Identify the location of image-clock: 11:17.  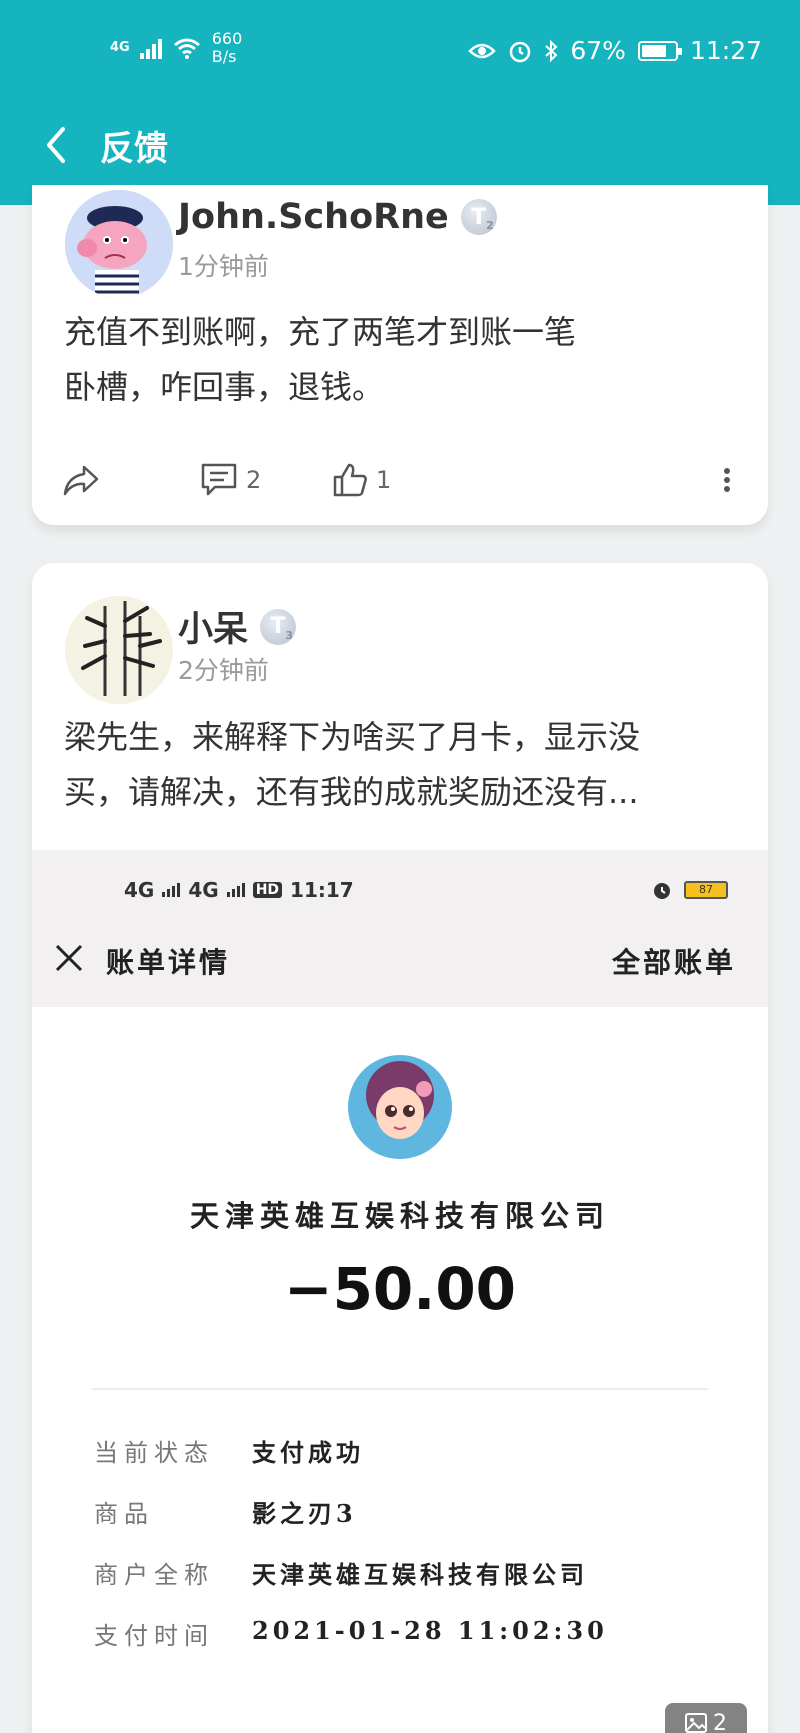
(322, 890).